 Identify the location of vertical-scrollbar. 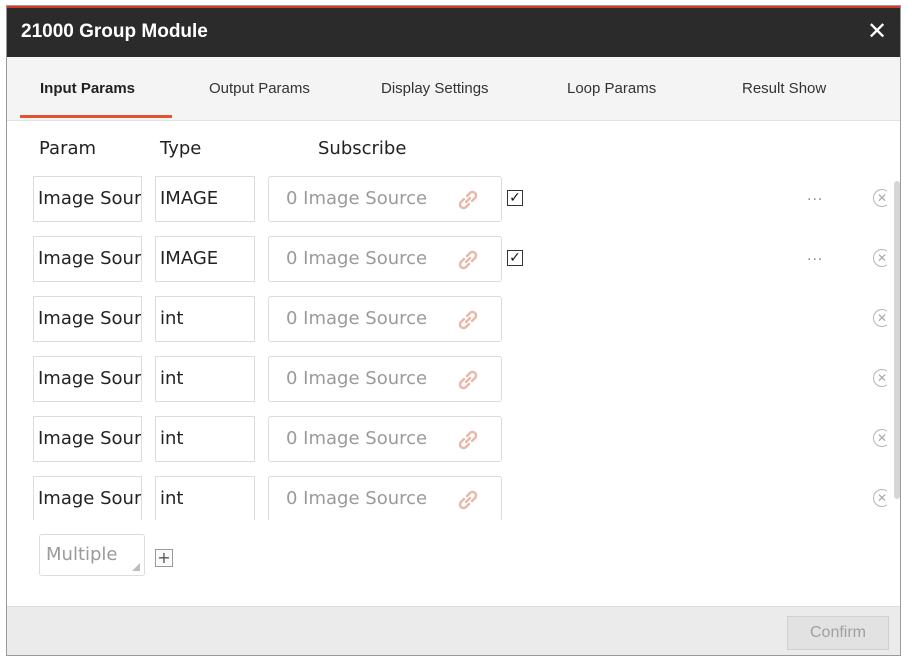
(897, 340).